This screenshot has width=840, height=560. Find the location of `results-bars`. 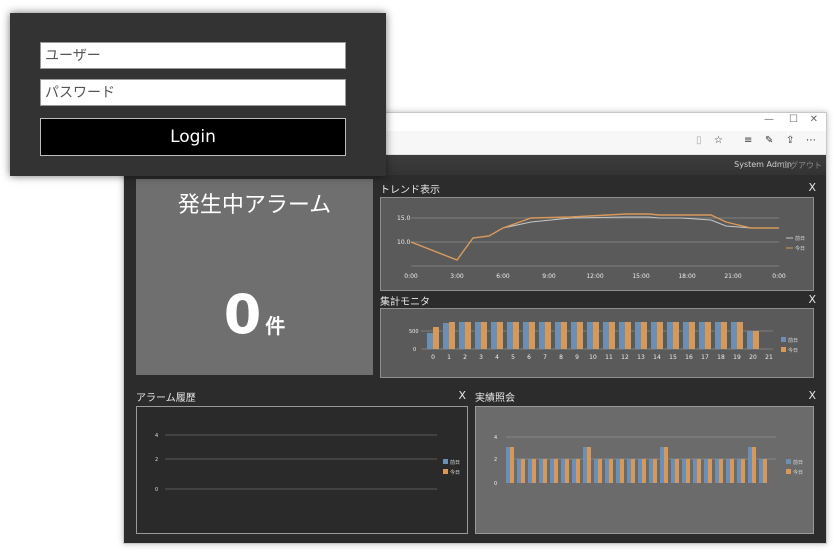

results-bars is located at coordinates (636, 465).